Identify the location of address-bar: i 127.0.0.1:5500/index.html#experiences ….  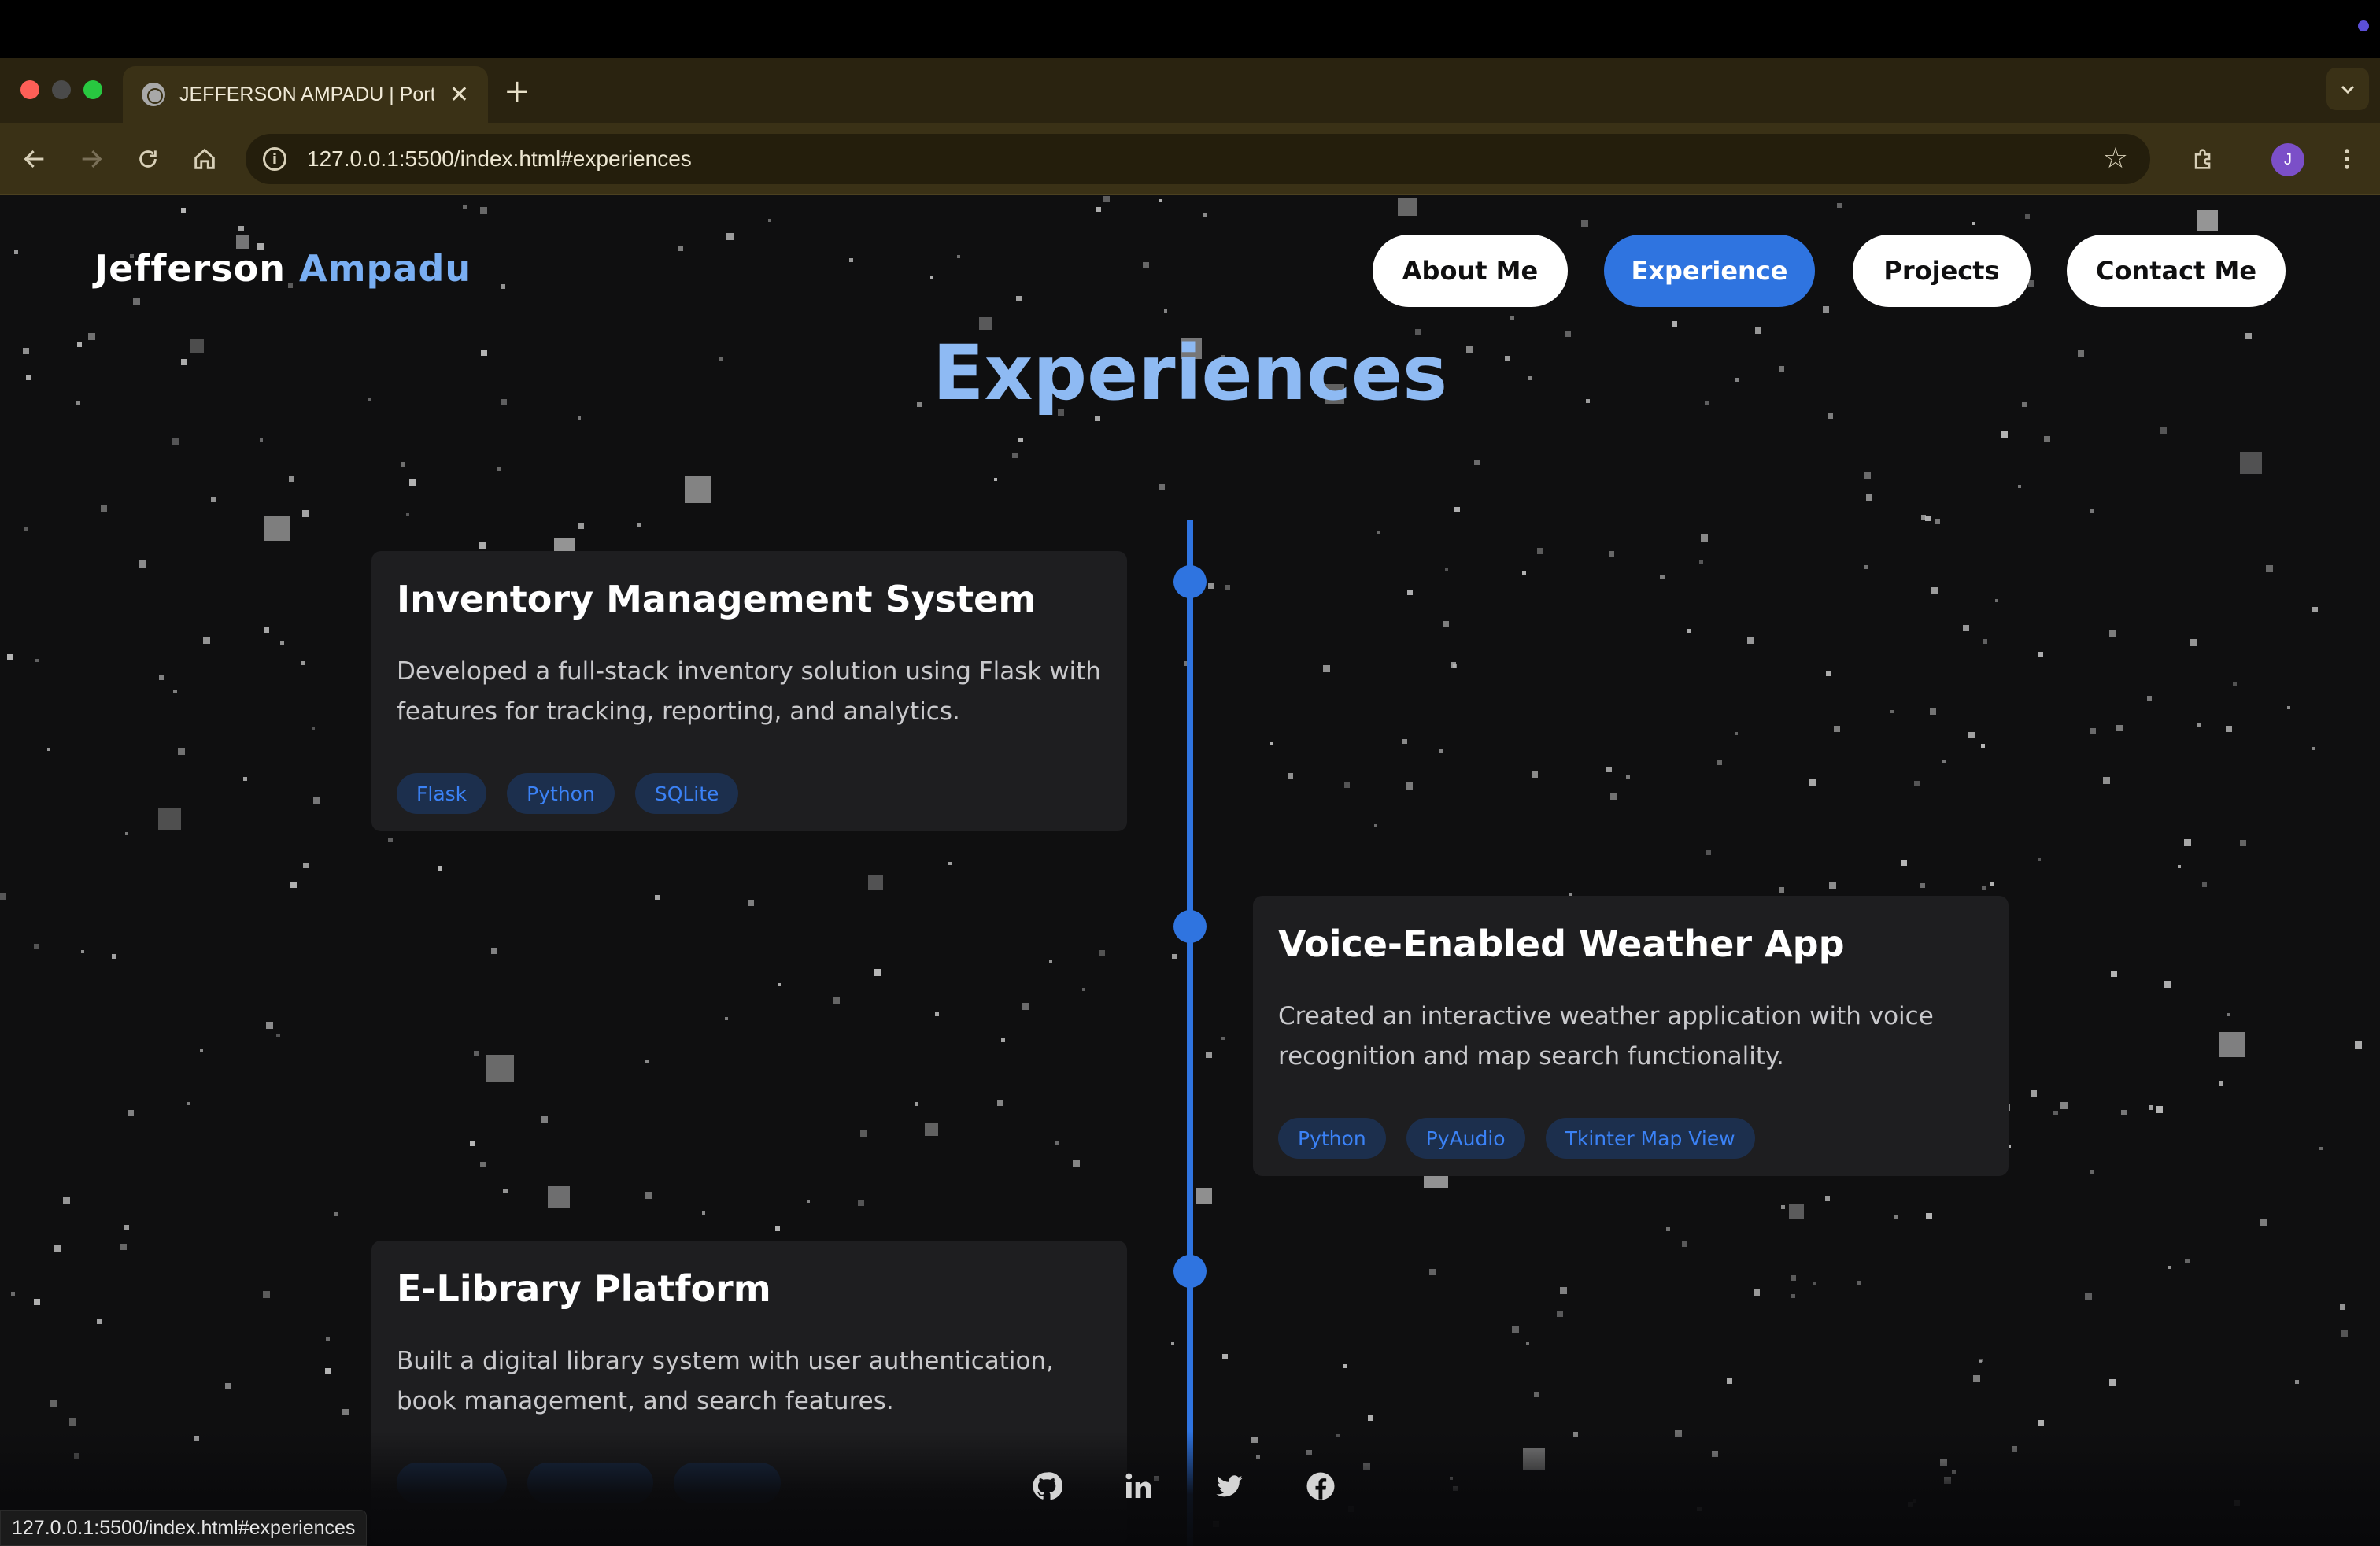
(1198, 159).